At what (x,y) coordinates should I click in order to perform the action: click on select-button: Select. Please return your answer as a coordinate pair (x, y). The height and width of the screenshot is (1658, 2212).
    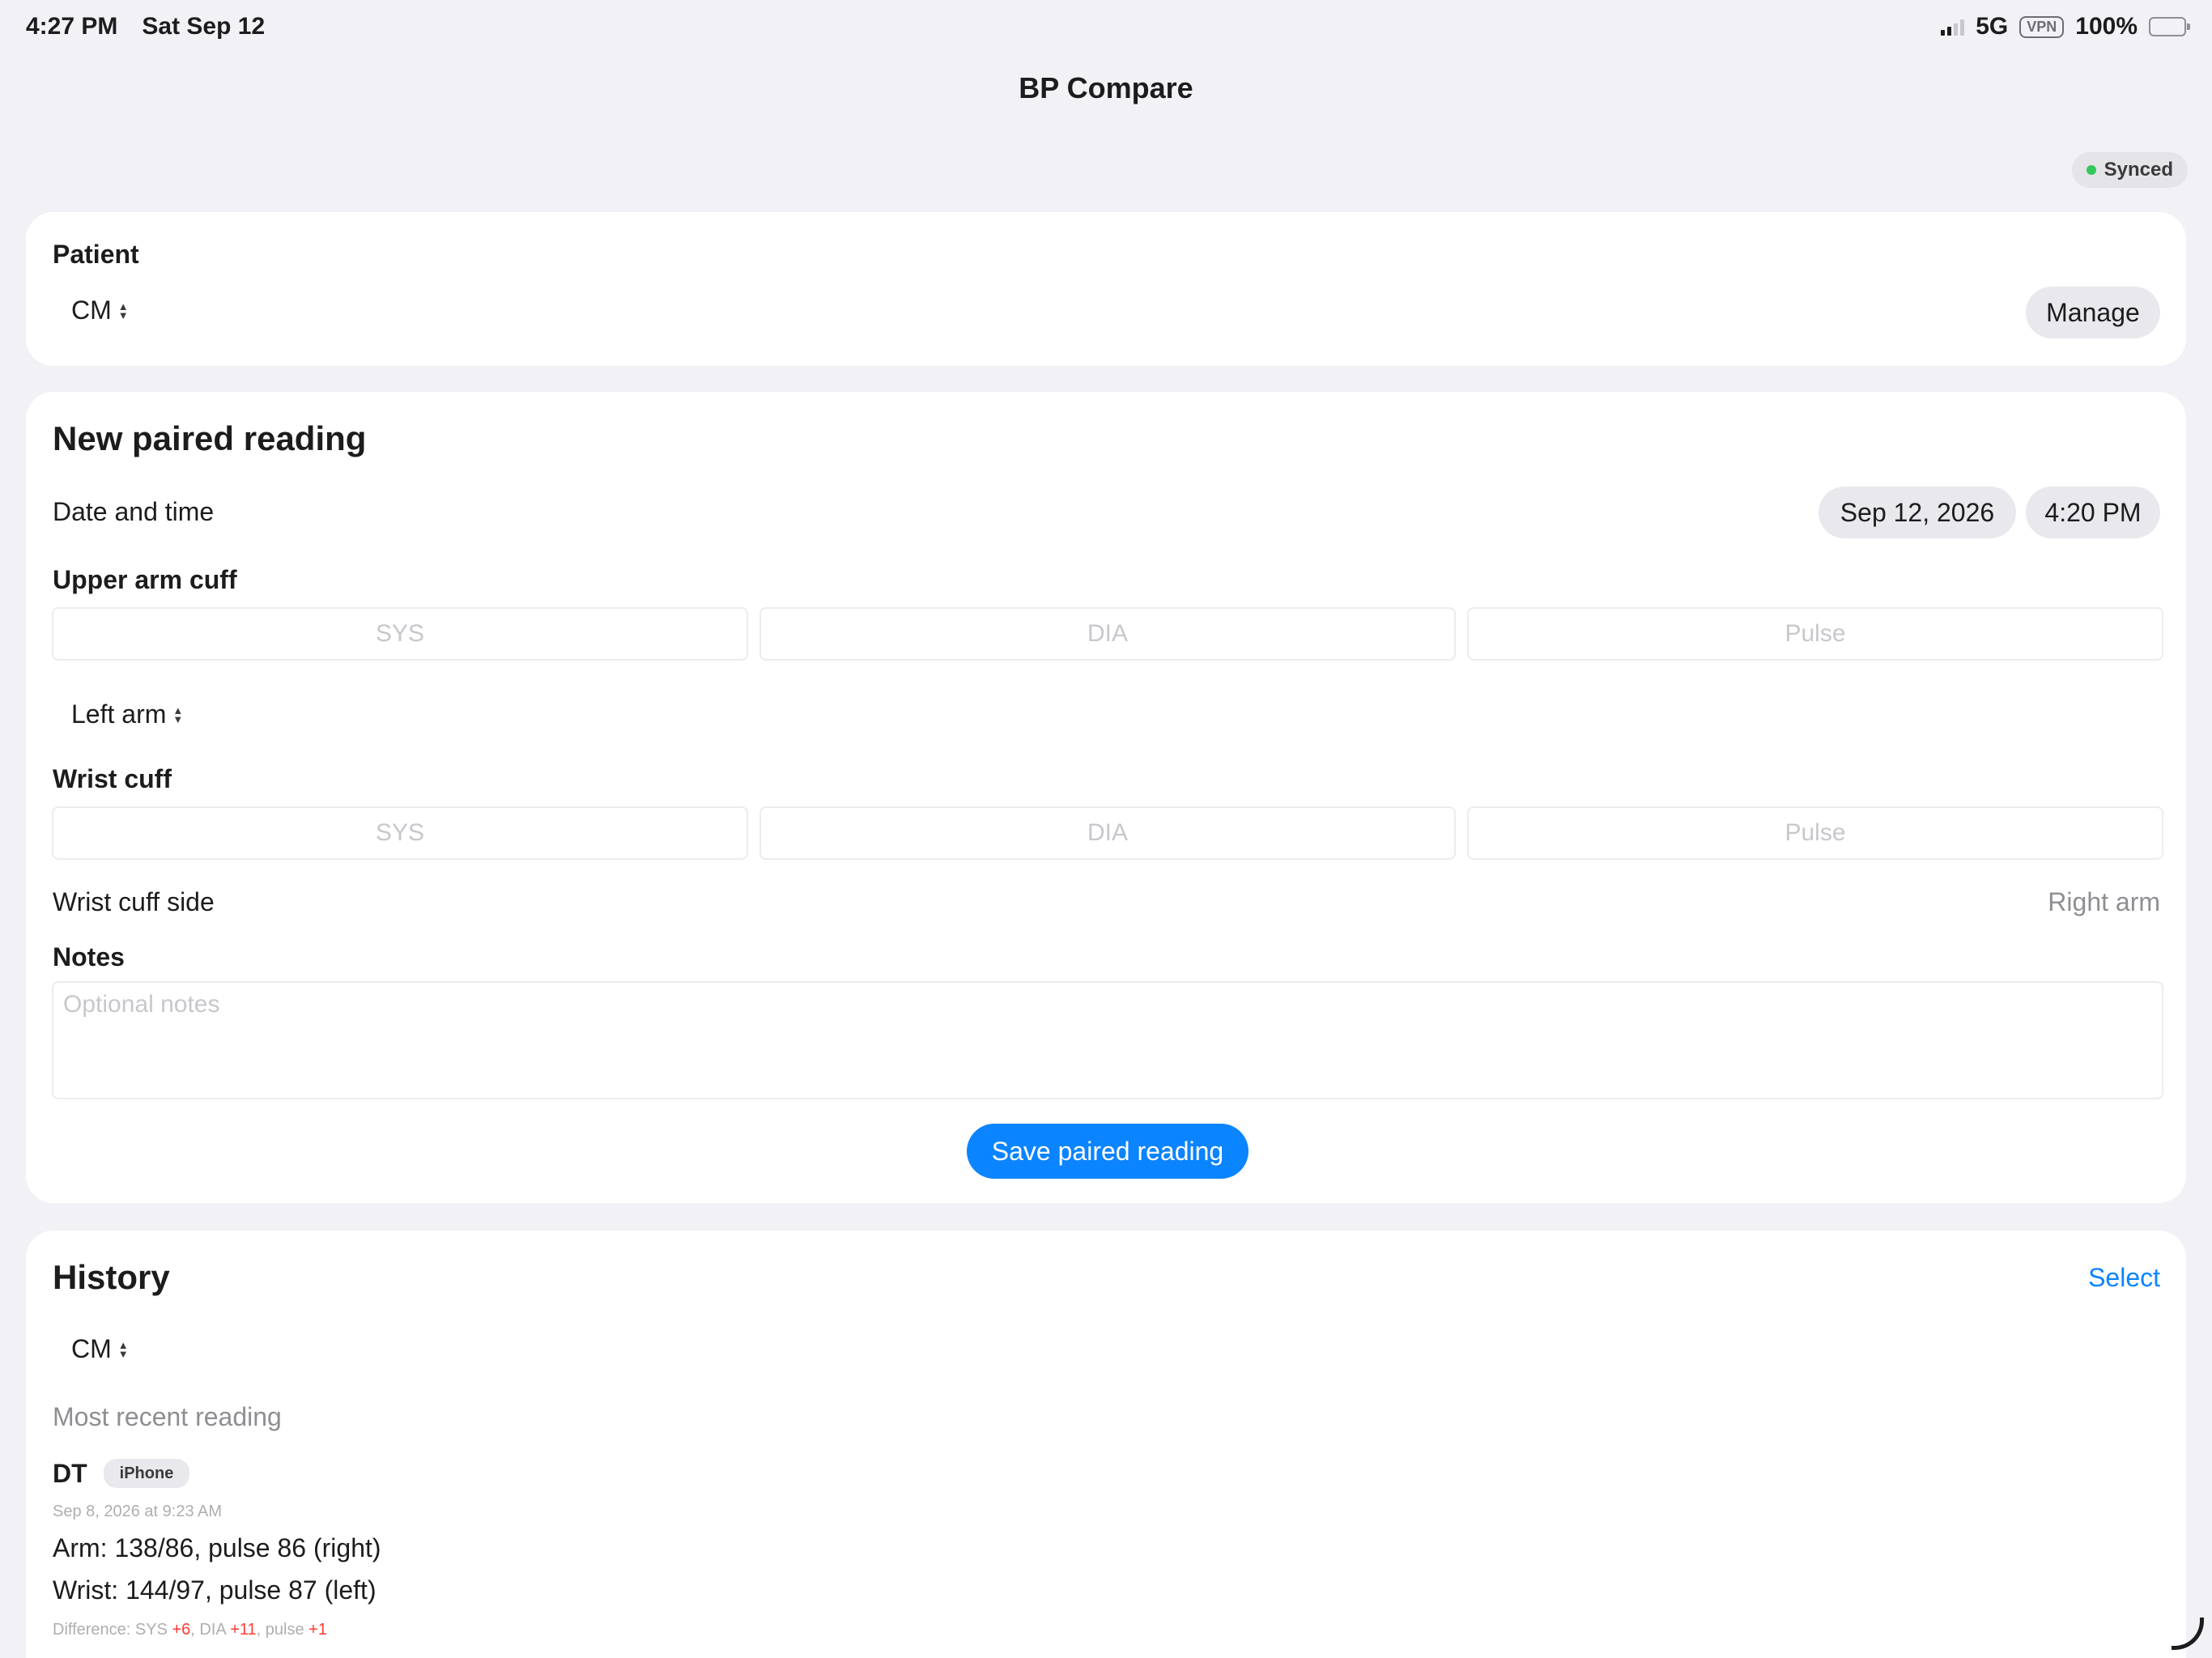
    Looking at the image, I should click on (2124, 1278).